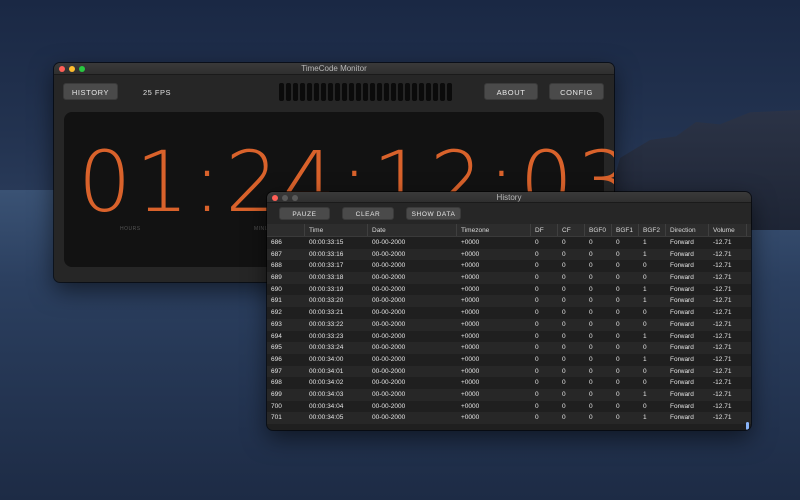 This screenshot has width=800, height=500. I want to click on history-button: HISTORY, so click(90, 91).